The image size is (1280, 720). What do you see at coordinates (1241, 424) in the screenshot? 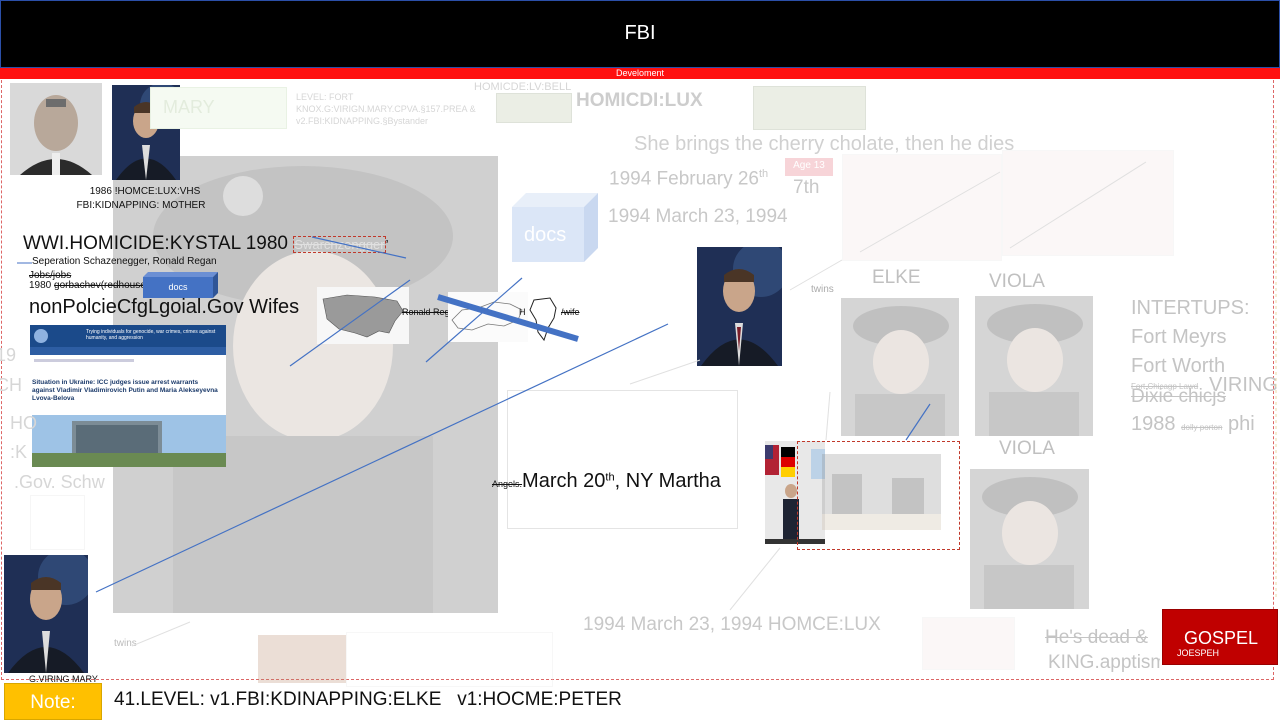
I see `phi-text: phi` at bounding box center [1241, 424].